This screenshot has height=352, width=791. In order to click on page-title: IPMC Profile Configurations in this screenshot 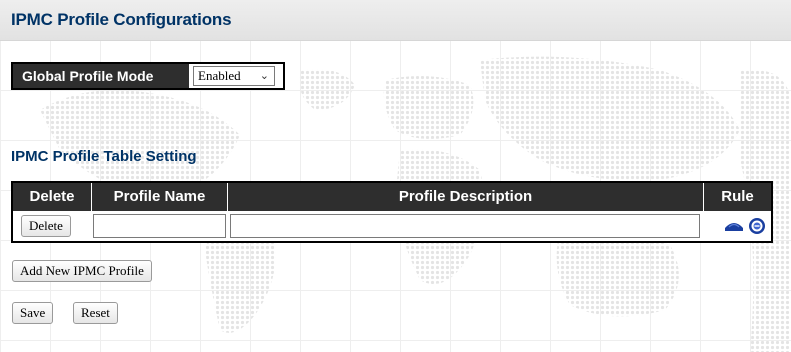, I will do `click(121, 19)`.